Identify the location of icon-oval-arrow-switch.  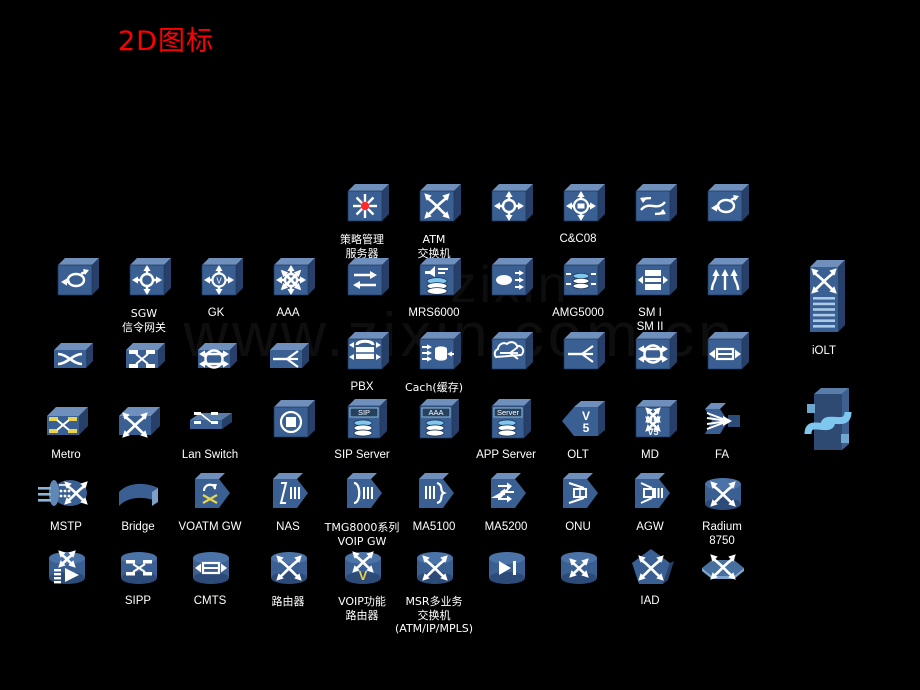
(722, 205).